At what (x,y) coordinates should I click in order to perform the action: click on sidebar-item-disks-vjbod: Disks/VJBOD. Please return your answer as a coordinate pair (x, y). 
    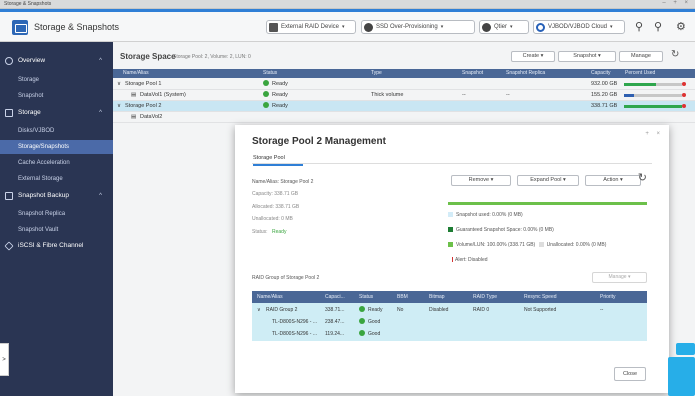
    Looking at the image, I should click on (56, 131).